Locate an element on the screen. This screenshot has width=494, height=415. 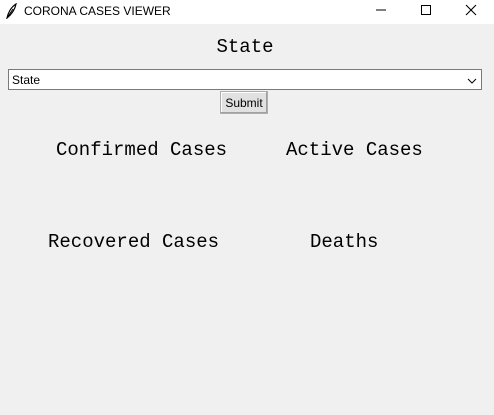
title-bar: CORONA CASES VIEWER is located at coordinates (247, 12).